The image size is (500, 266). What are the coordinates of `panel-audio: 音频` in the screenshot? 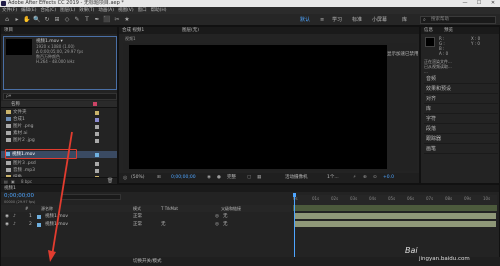 It's located at (461, 79).